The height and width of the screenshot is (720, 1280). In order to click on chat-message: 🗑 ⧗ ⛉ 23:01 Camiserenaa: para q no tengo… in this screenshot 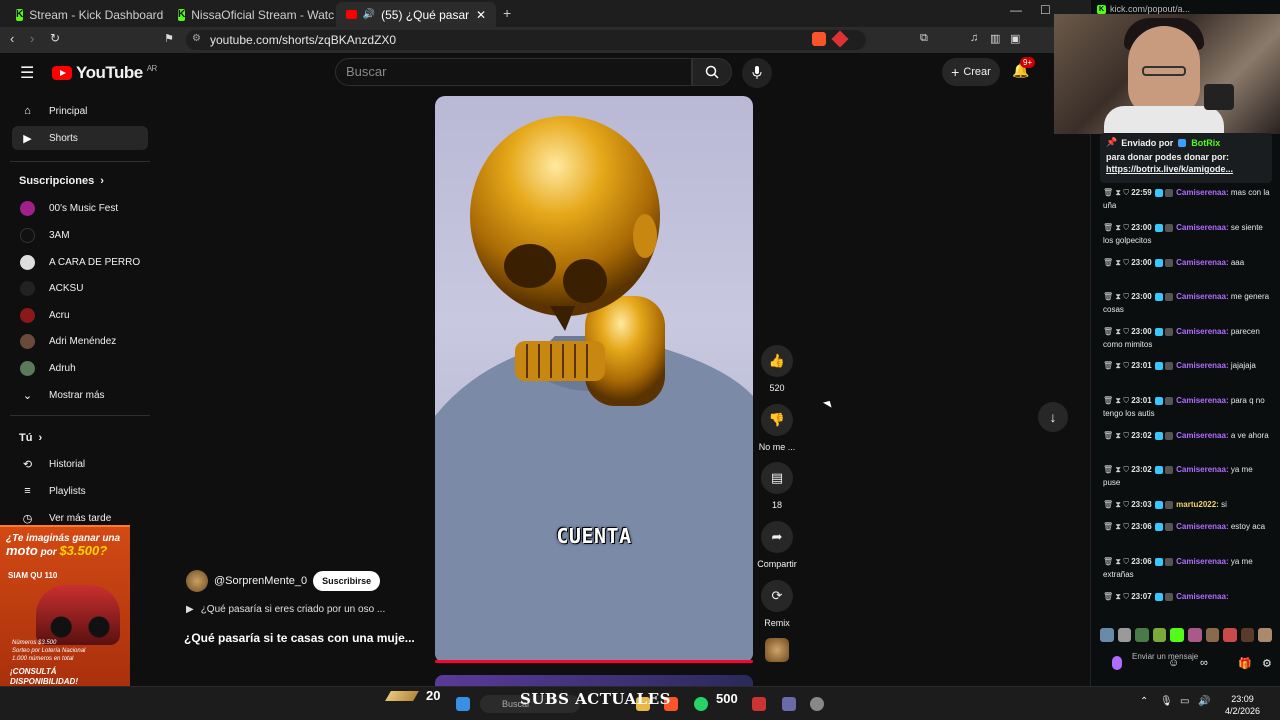, I will do `click(1187, 407)`.